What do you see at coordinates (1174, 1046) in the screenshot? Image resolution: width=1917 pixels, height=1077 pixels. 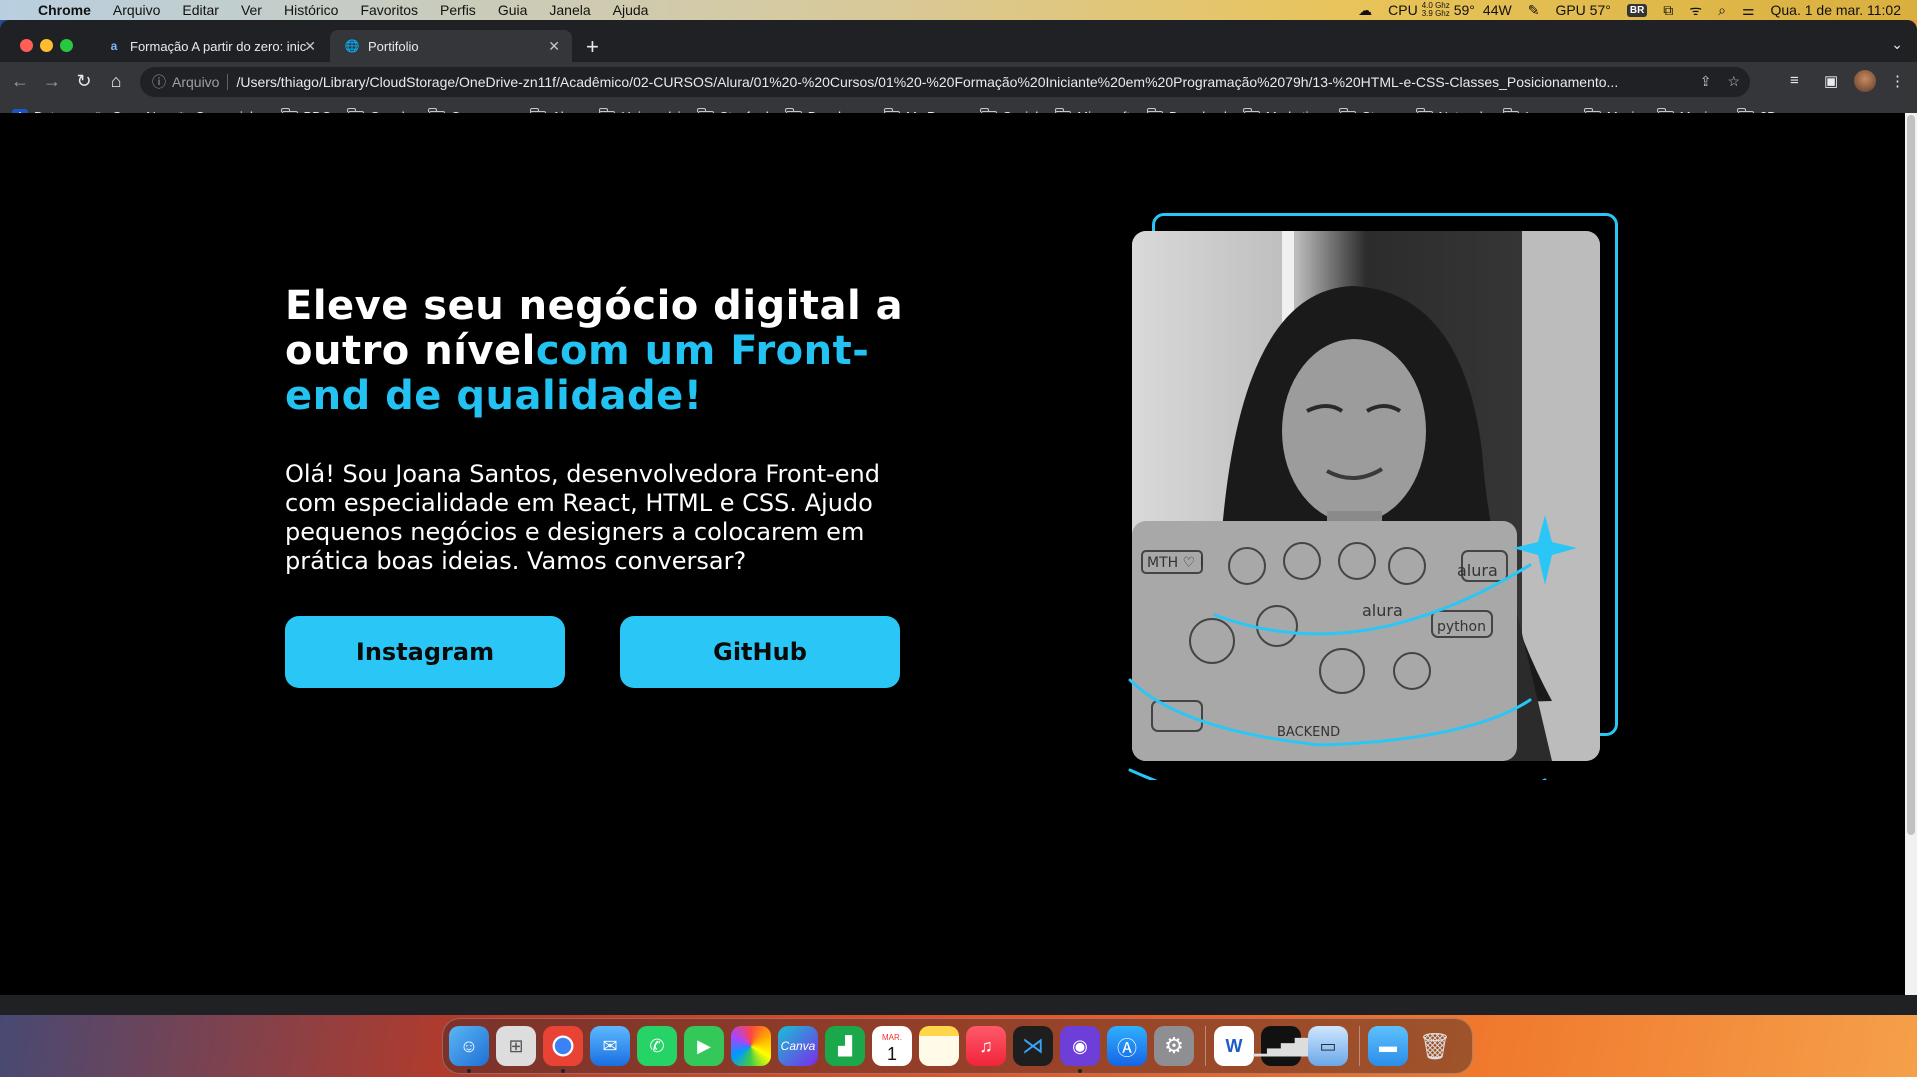 I see `system-settings-icon: ⚙` at bounding box center [1174, 1046].